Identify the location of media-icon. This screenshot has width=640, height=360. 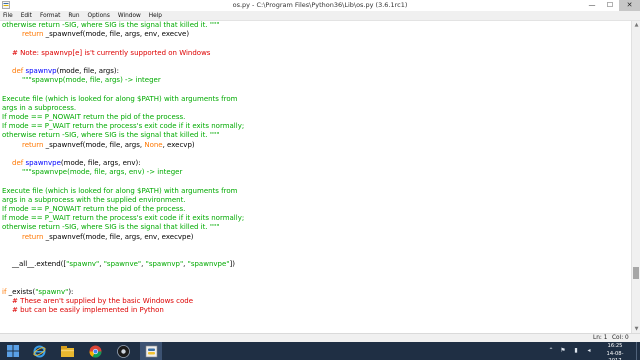
(123, 351).